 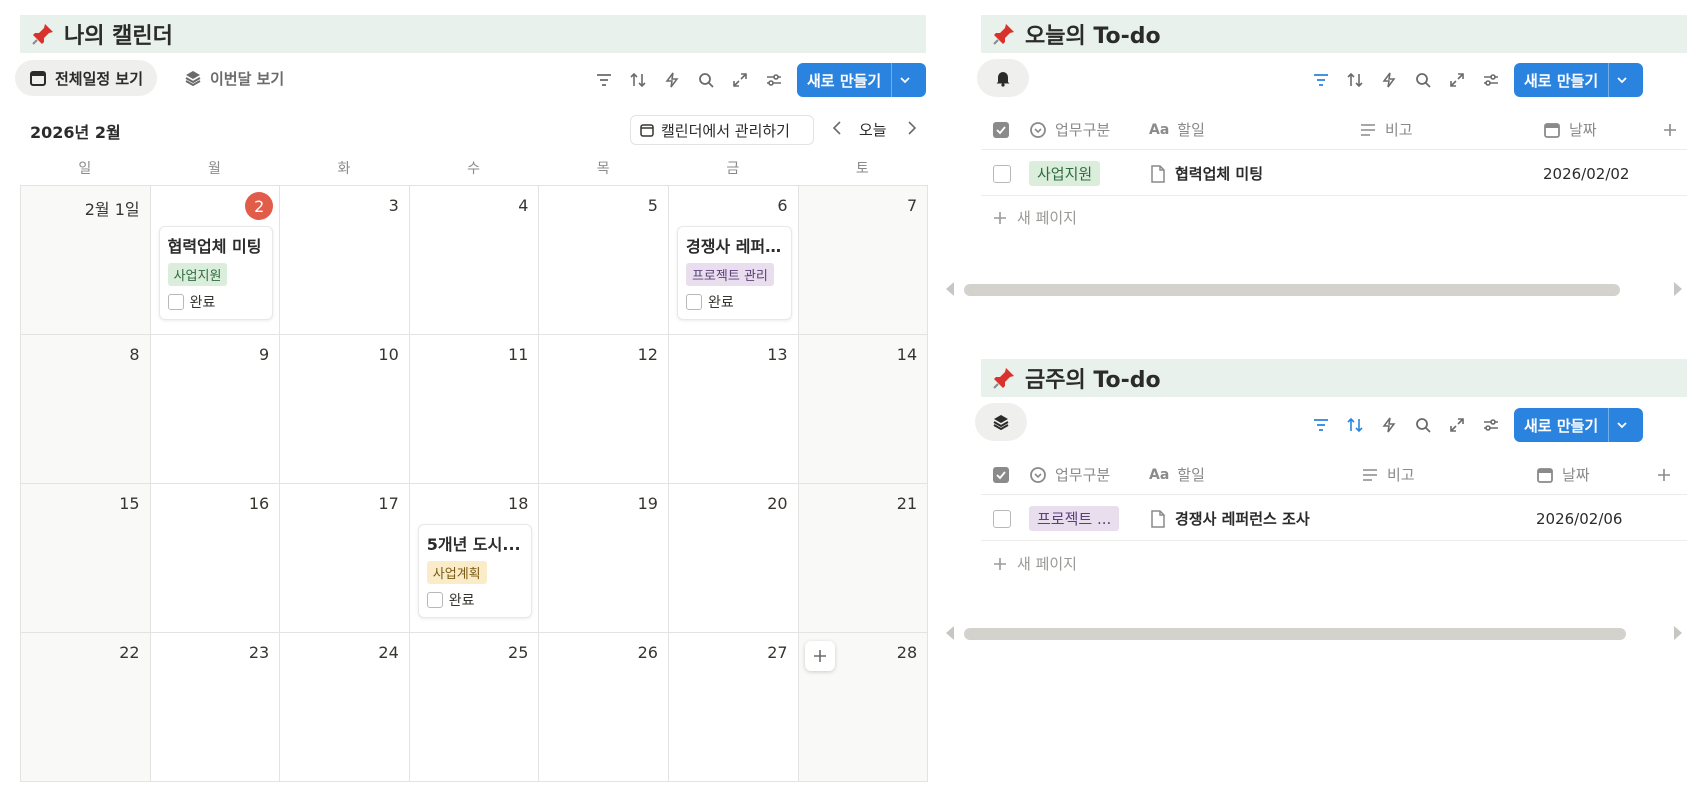 I want to click on day-cell: 2월 1일, so click(x=86, y=260).